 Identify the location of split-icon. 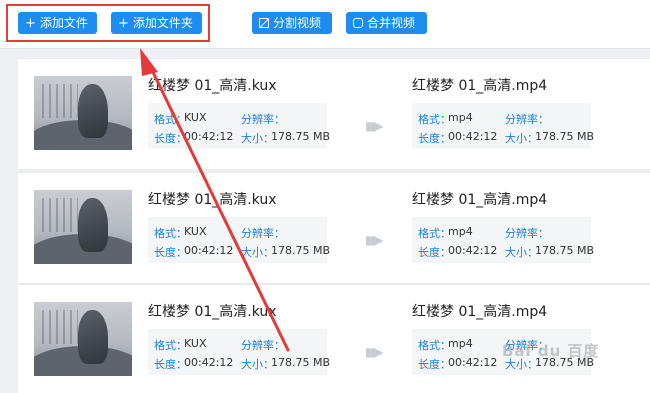
(264, 23).